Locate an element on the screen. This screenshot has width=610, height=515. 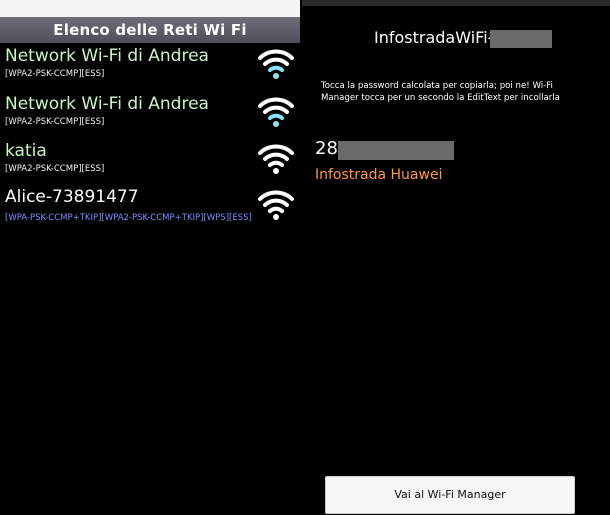
calculated-password: 28 is located at coordinates (326, 149).